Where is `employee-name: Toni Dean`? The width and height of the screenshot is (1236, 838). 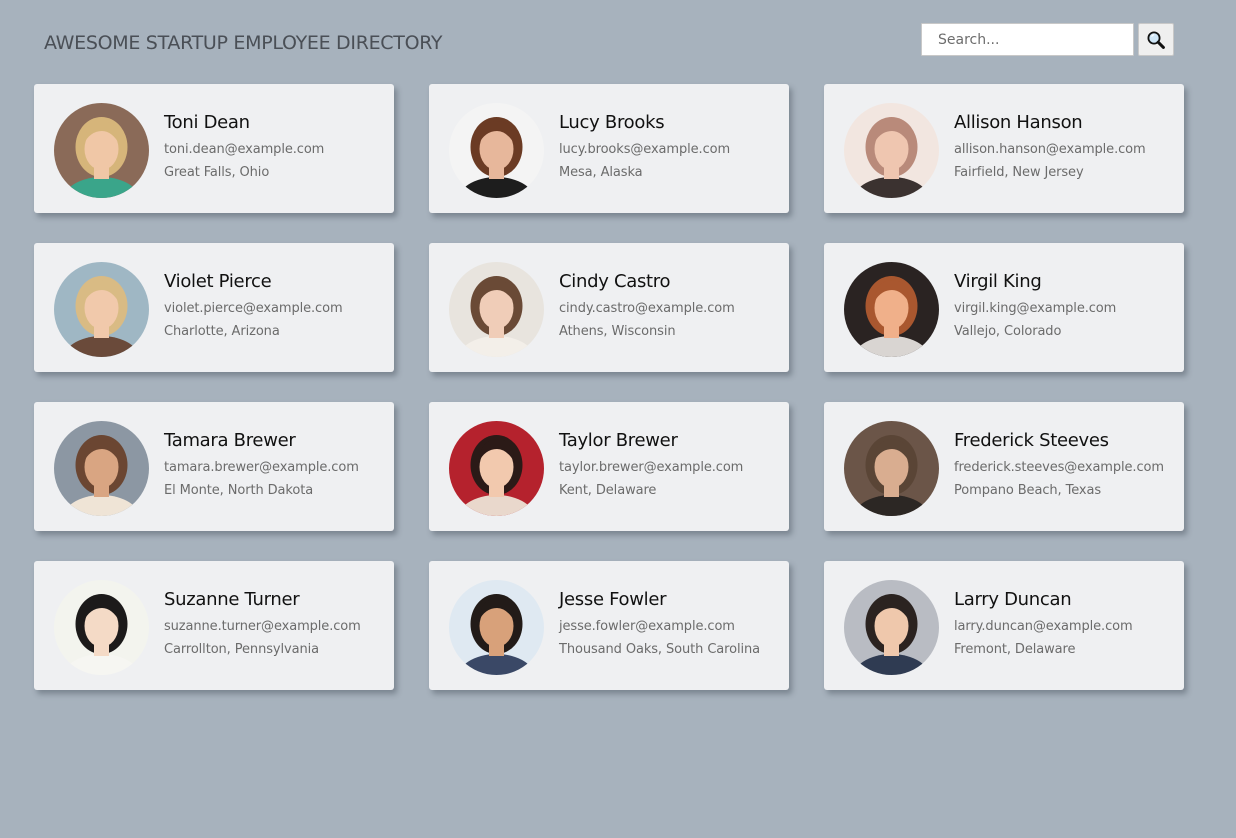 employee-name: Toni Dean is located at coordinates (207, 122).